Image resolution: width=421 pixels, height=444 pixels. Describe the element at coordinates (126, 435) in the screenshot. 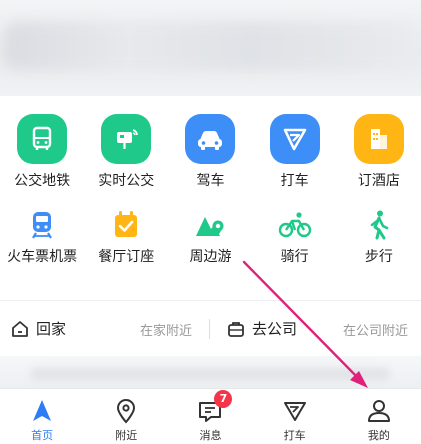

I see `tab-label: 附近` at that location.